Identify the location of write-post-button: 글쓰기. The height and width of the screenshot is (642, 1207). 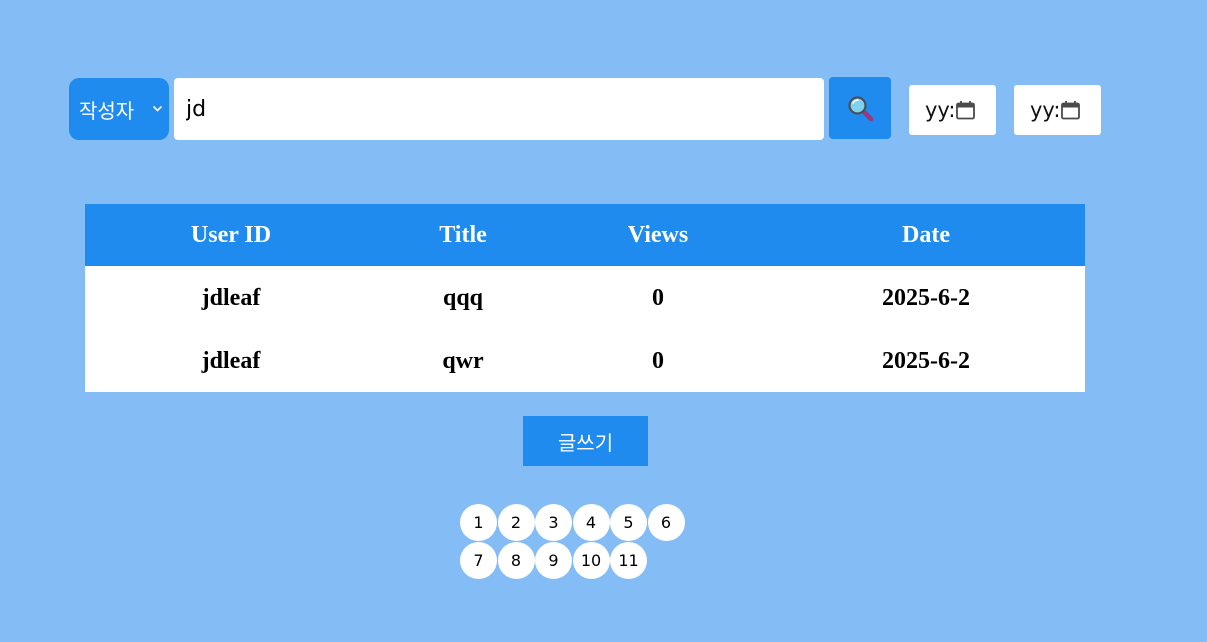
(585, 441).